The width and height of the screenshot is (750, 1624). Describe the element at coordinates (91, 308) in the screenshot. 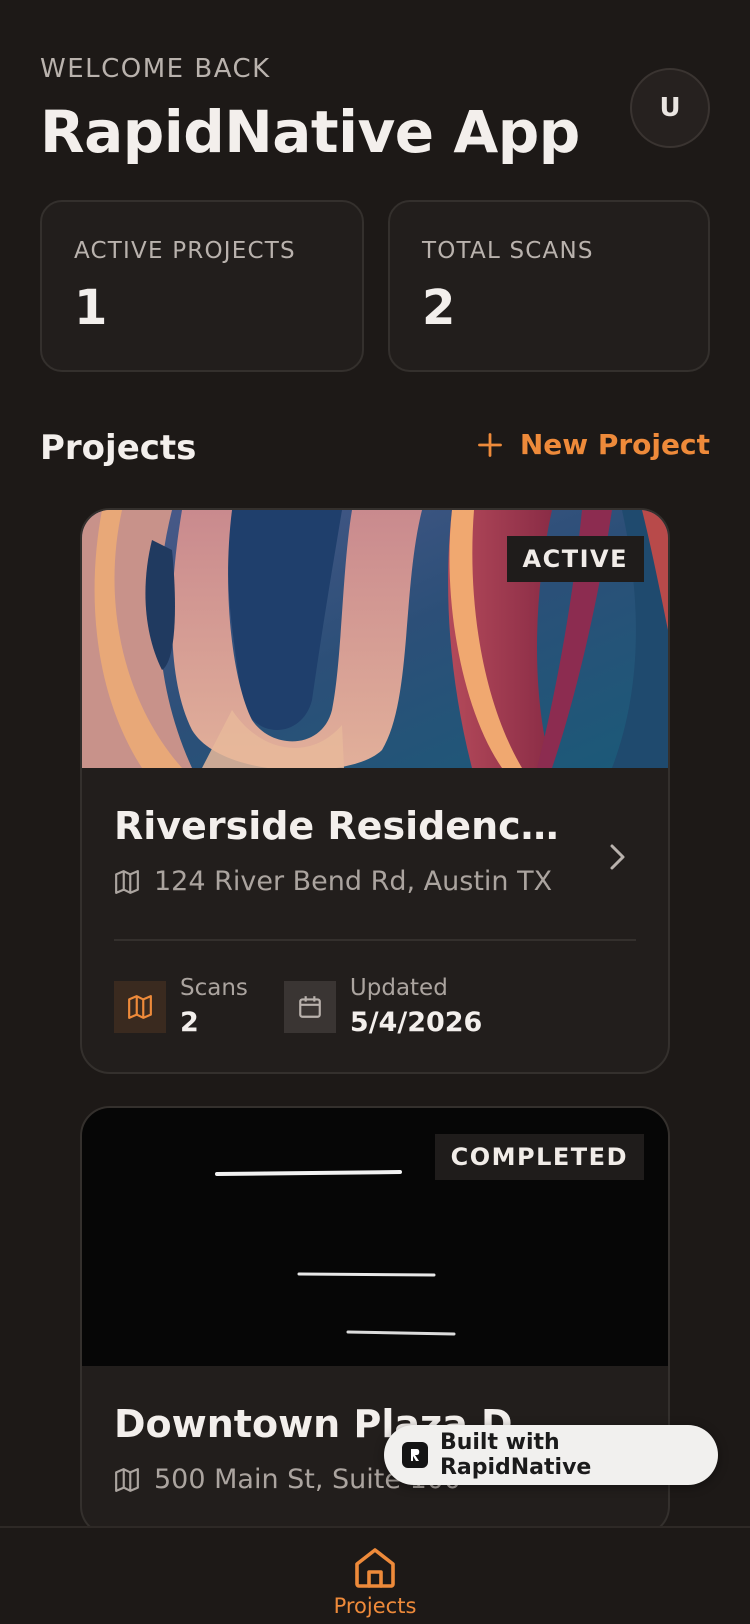

I see `stat-value: 1` at that location.